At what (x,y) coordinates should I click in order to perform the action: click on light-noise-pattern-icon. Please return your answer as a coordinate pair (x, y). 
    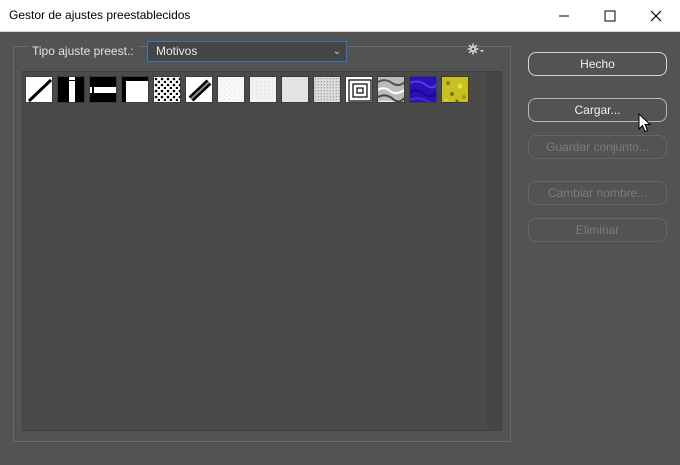
    Looking at the image, I should click on (231, 89).